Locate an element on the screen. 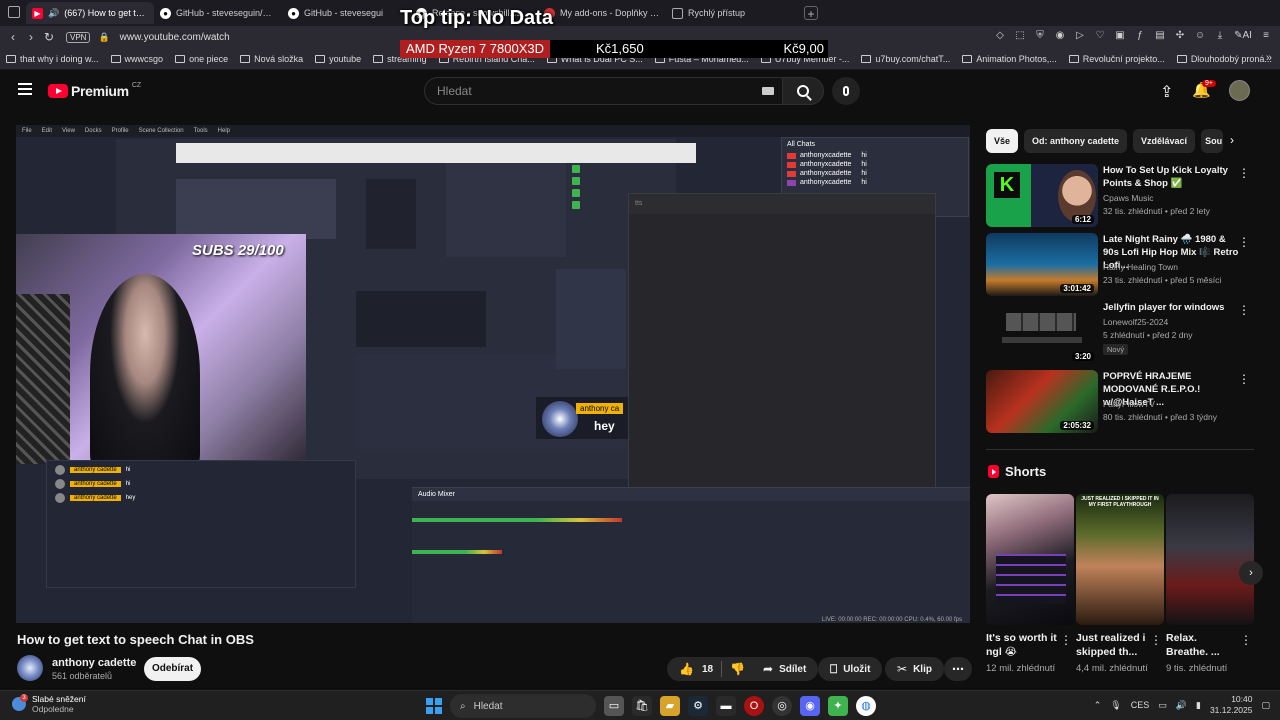 The height and width of the screenshot is (720, 1280). hamburger-menu-icon is located at coordinates (25, 89).